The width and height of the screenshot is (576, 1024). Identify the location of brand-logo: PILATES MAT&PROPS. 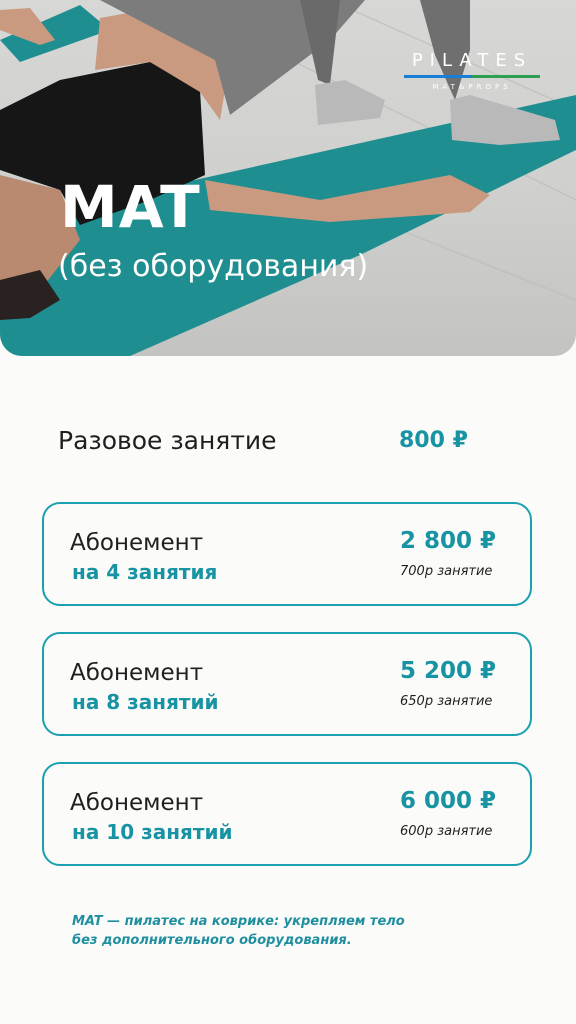
(472, 71).